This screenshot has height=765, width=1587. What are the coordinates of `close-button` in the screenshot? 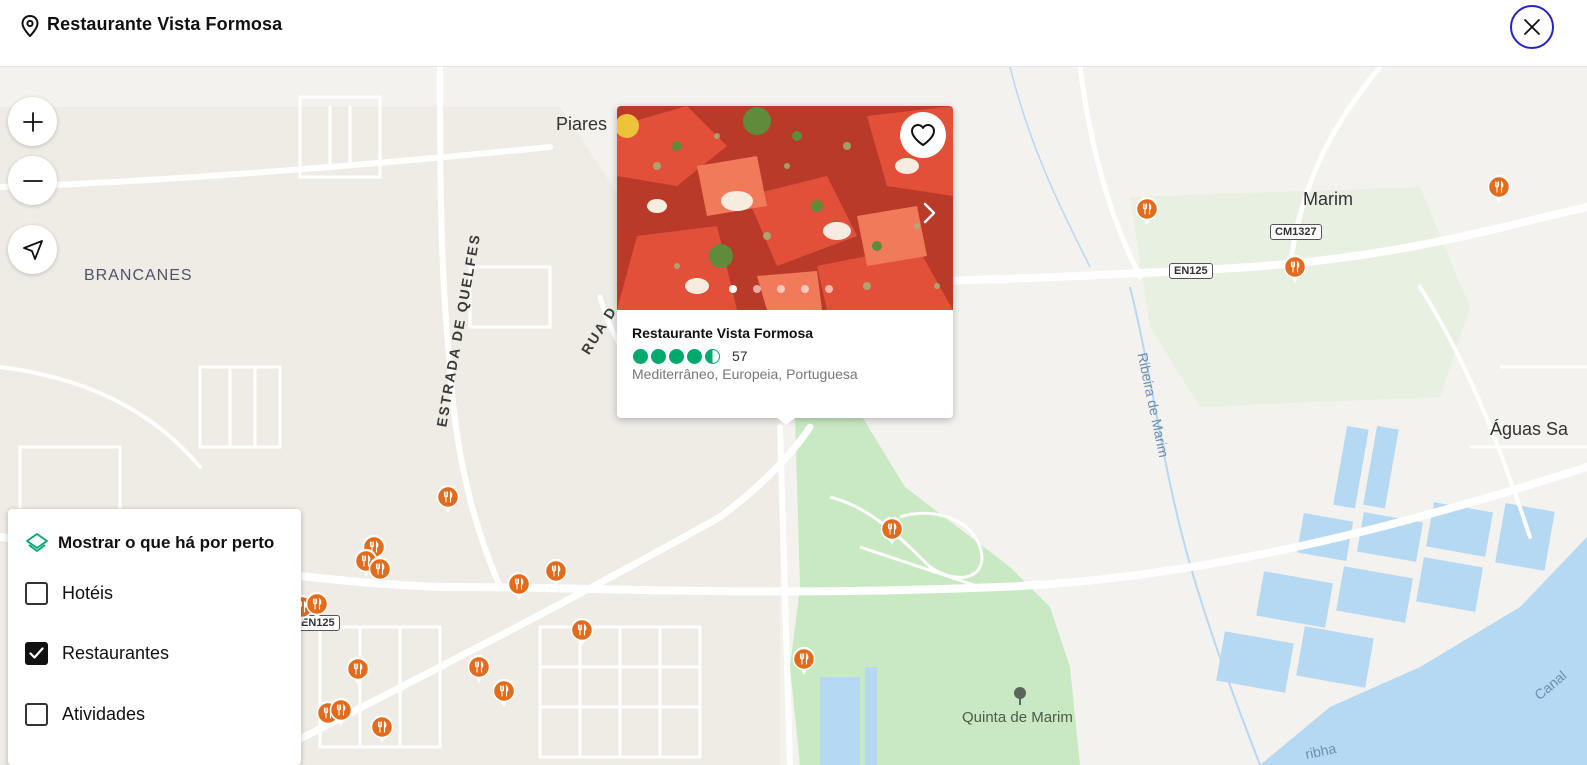 It's located at (1532, 27).